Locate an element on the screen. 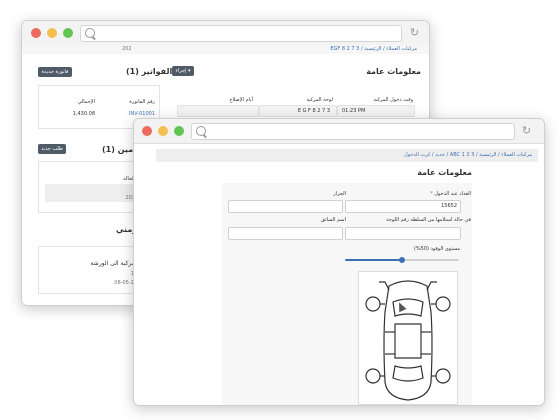  driver-input is located at coordinates (285, 233).